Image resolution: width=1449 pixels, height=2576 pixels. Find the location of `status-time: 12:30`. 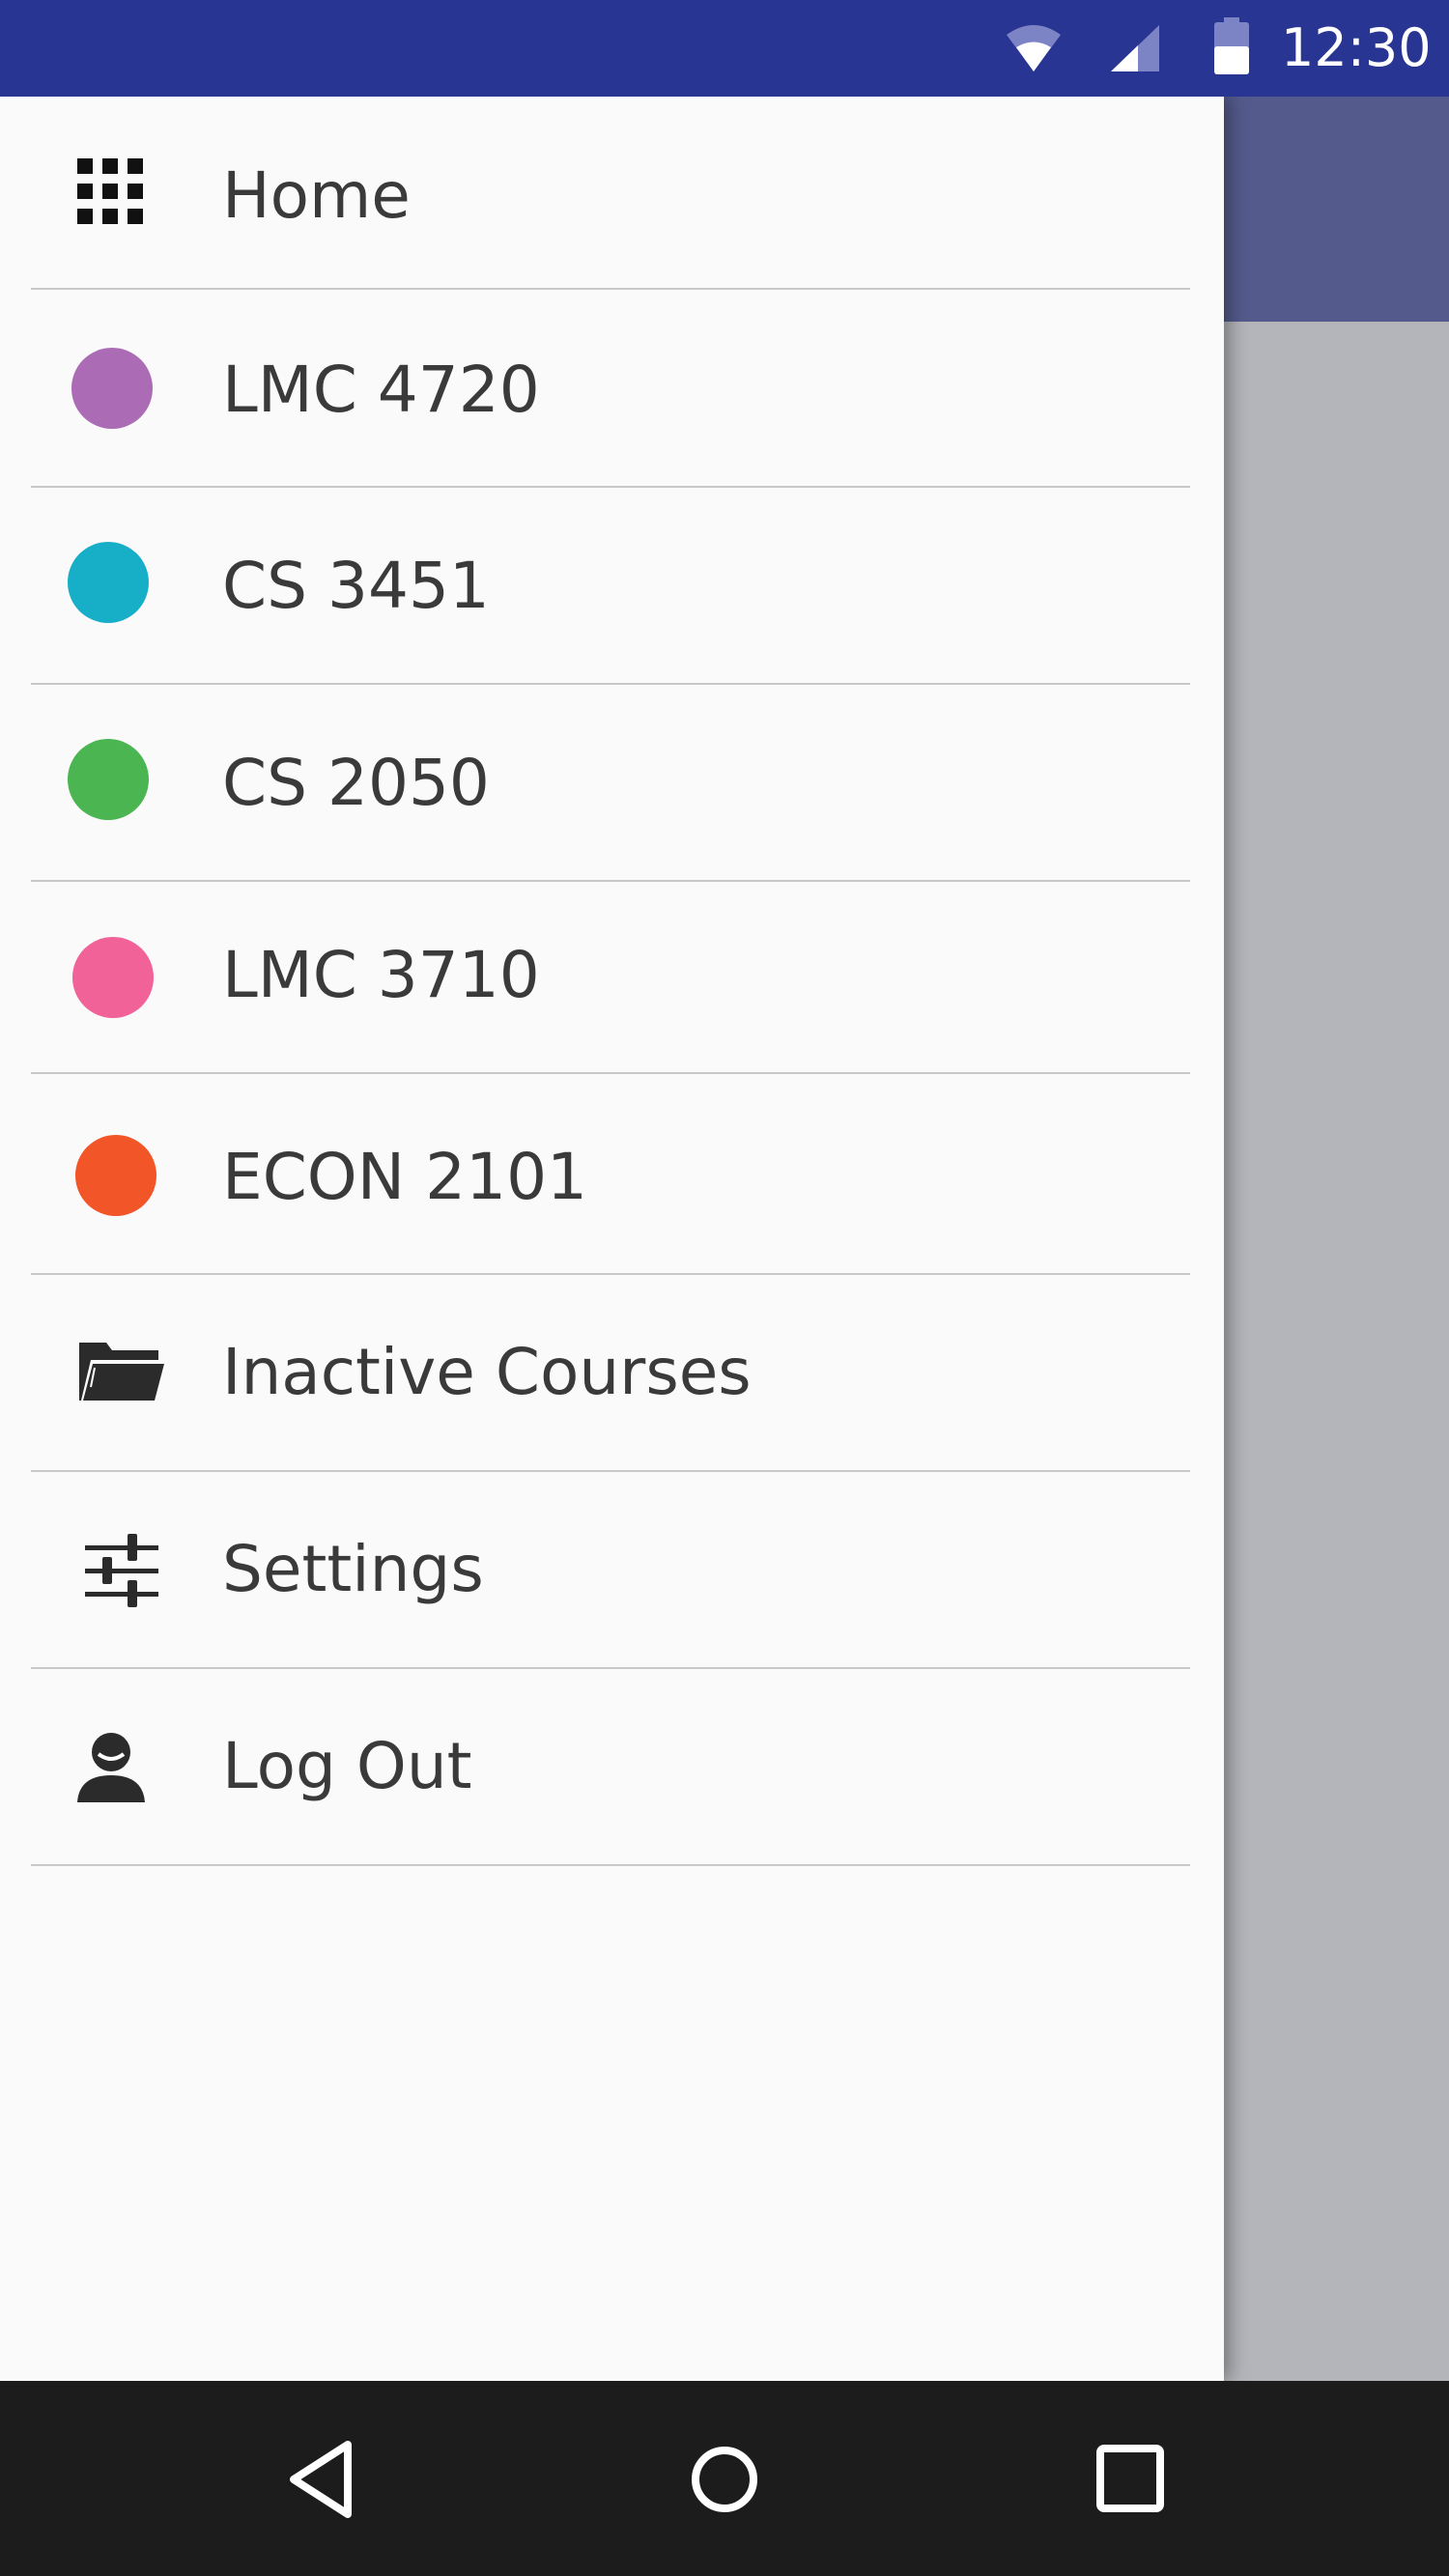

status-time: 12:30 is located at coordinates (1356, 47).